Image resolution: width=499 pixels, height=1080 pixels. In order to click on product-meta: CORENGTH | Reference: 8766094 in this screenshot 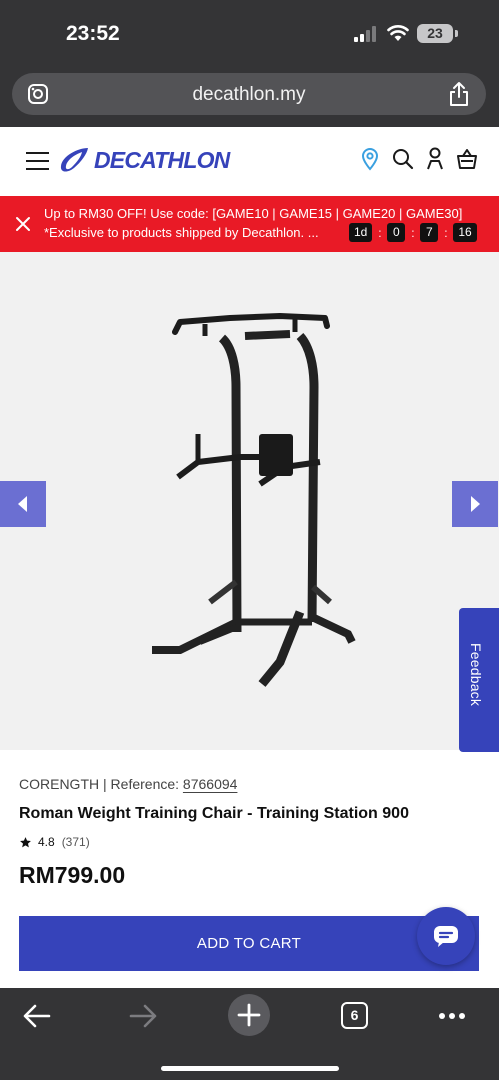, I will do `click(128, 784)`.